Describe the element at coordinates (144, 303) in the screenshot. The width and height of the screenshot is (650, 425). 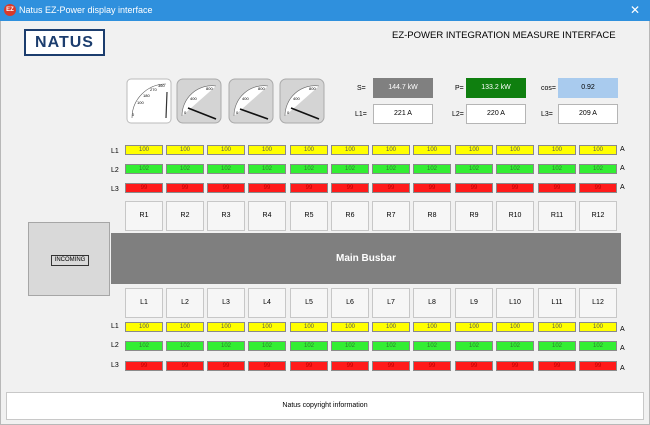
I see `l-feeders-1: L1` at that location.